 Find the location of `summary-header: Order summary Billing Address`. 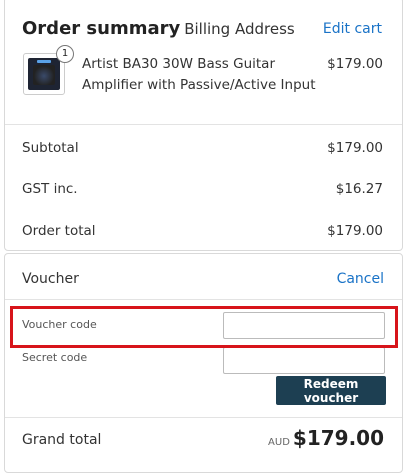

summary-header: Order summary Billing Address is located at coordinates (158, 28).